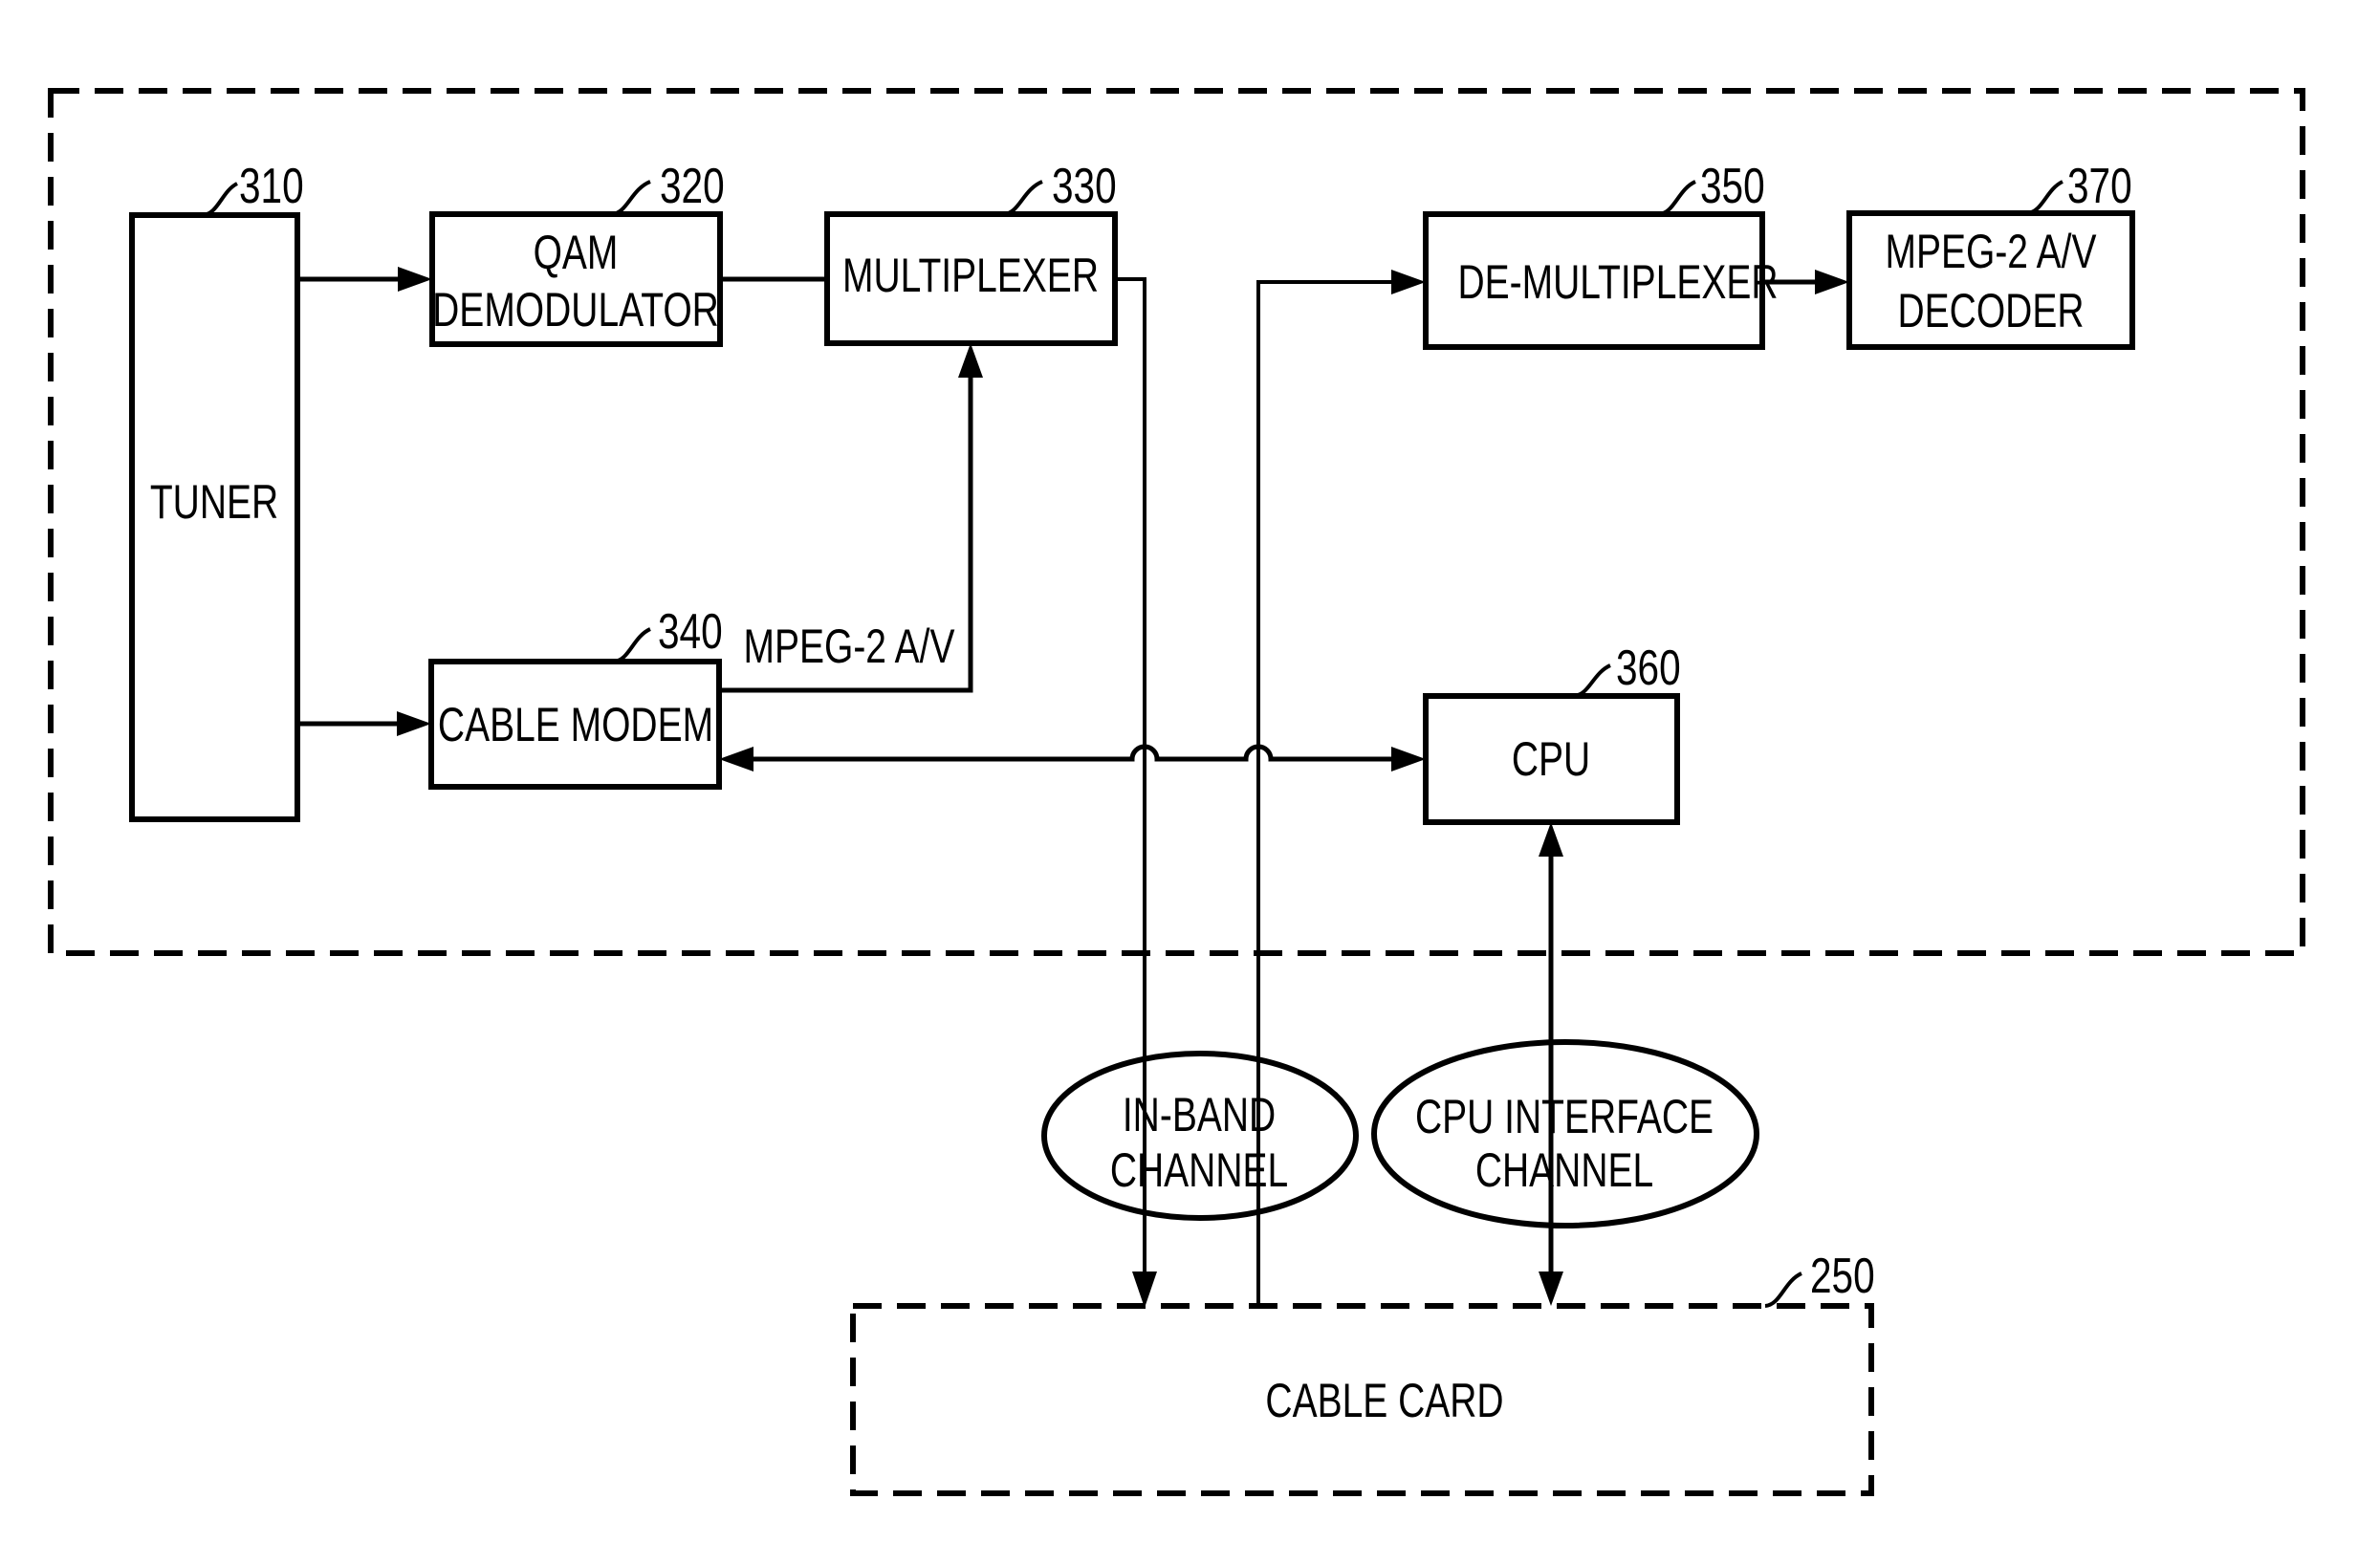 The height and width of the screenshot is (1565, 2380). Describe the element at coordinates (1384, 1400) in the screenshot. I see `cable-card-label: CABLE CARD` at that location.